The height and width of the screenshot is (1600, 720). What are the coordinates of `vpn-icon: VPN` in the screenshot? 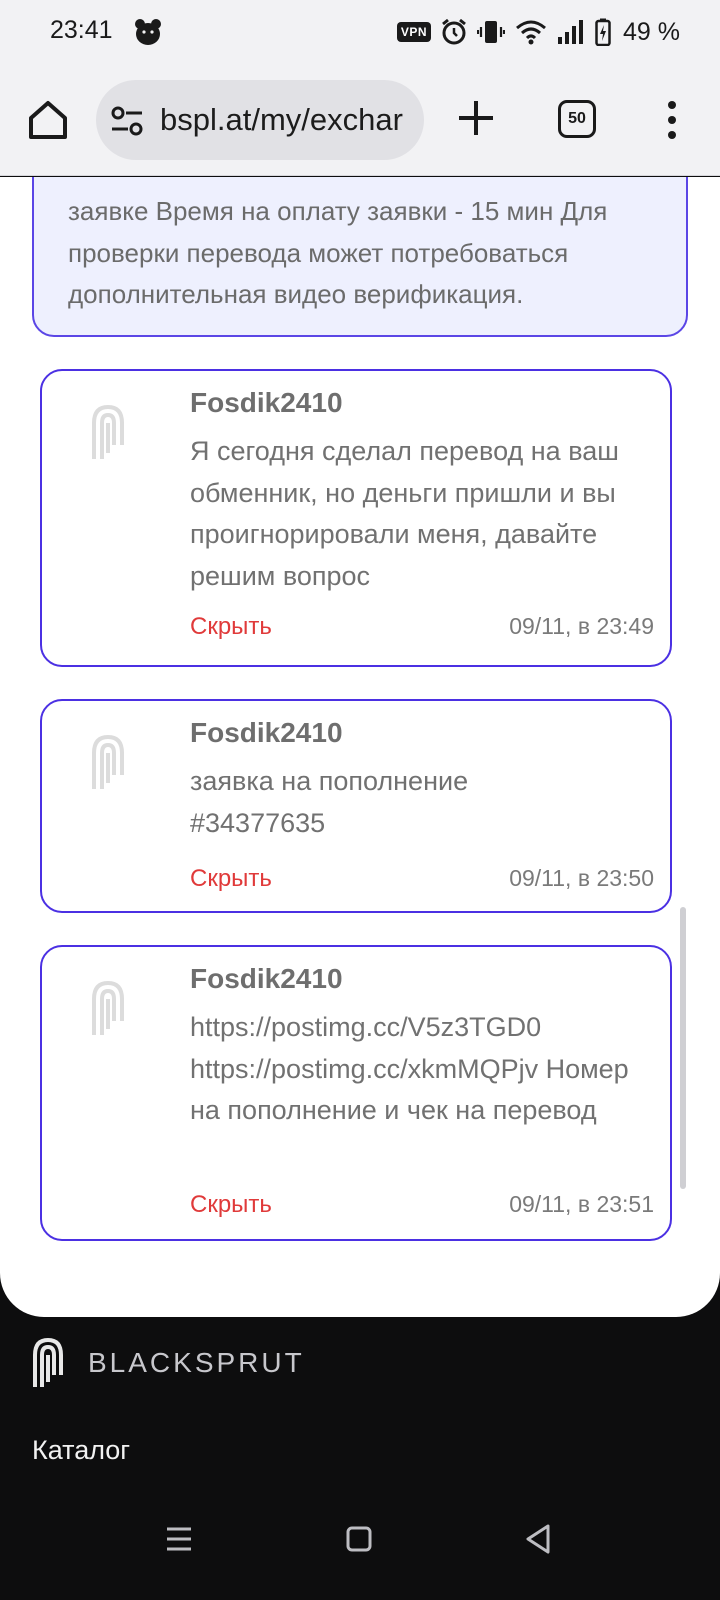 It's located at (414, 32).